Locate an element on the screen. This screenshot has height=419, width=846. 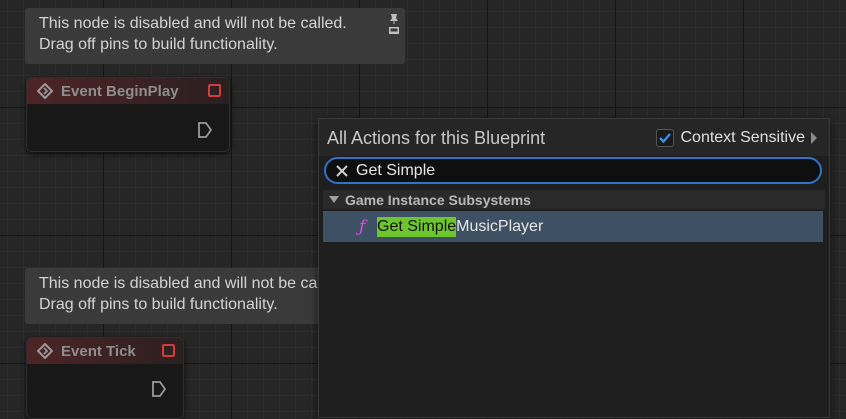
action-menu-title: All Actions for this Blueprint is located at coordinates (436, 138).